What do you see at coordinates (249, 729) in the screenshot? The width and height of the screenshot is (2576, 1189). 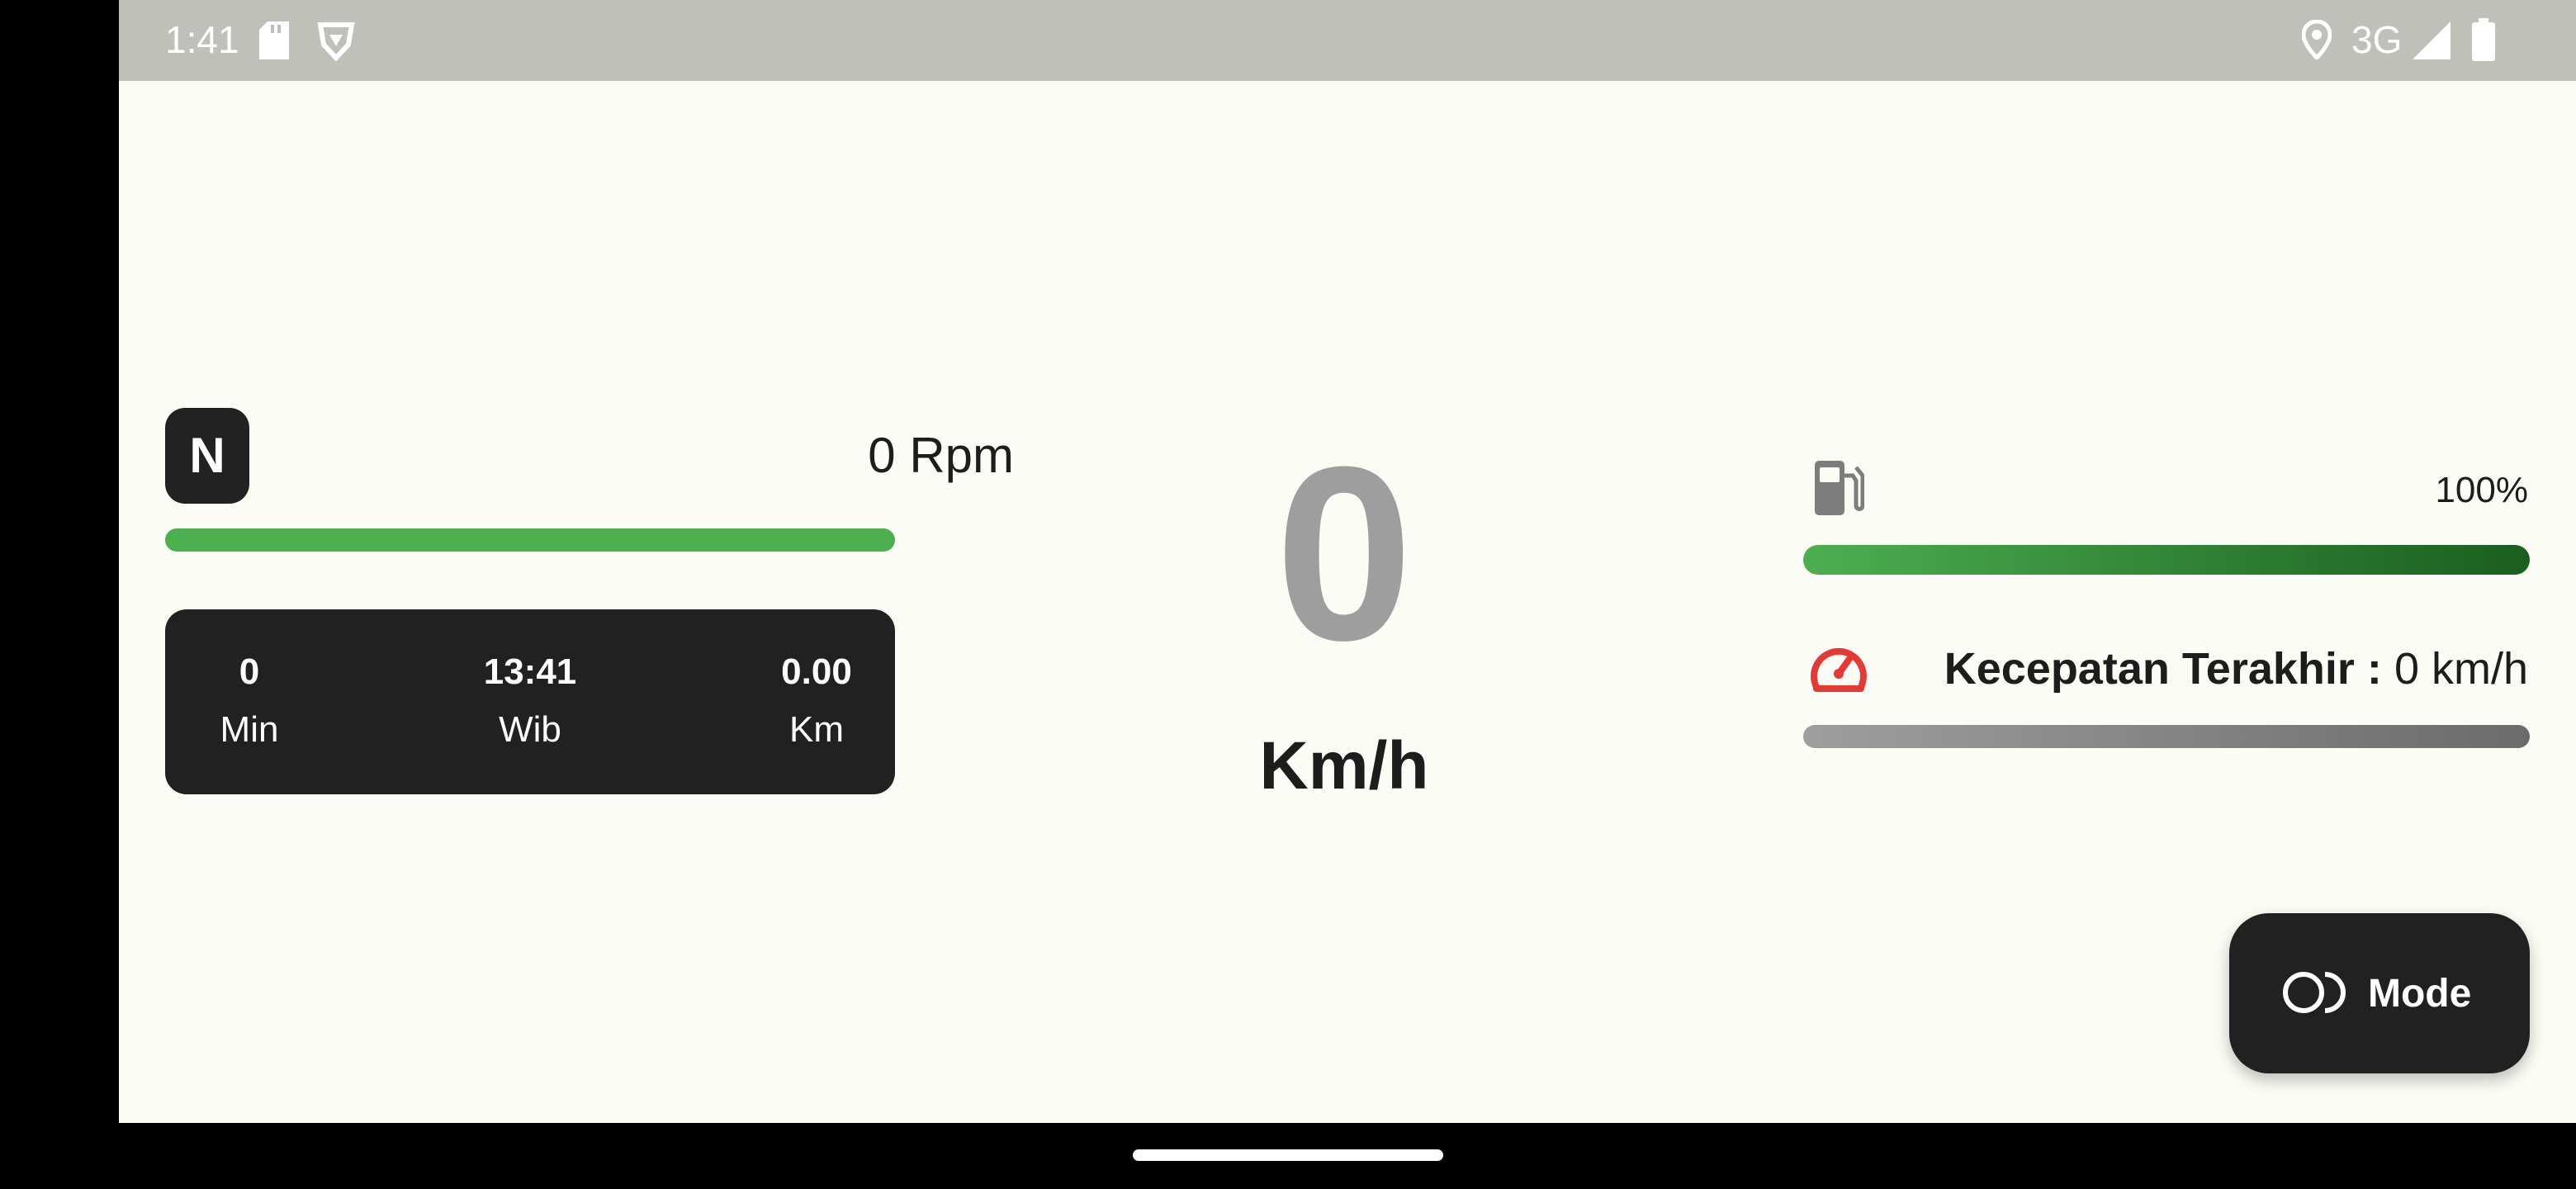 I see `trip-duration-label: Min` at bounding box center [249, 729].